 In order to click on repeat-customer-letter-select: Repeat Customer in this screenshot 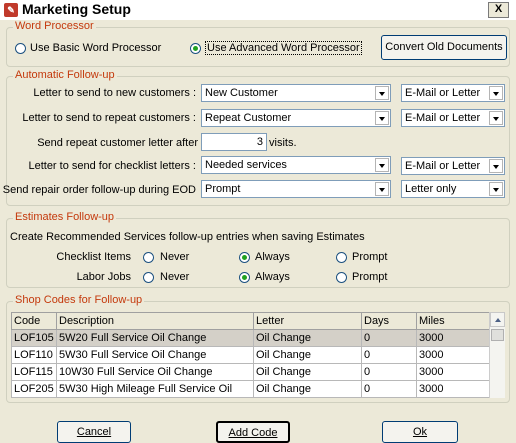, I will do `click(296, 118)`.